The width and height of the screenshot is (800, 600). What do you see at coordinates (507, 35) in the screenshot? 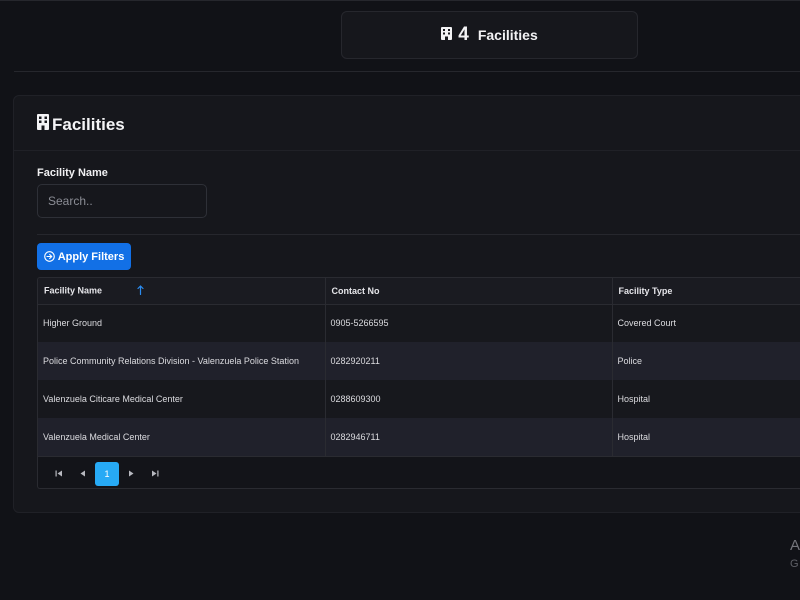
I see `facilities-count-label: Facilities` at bounding box center [507, 35].